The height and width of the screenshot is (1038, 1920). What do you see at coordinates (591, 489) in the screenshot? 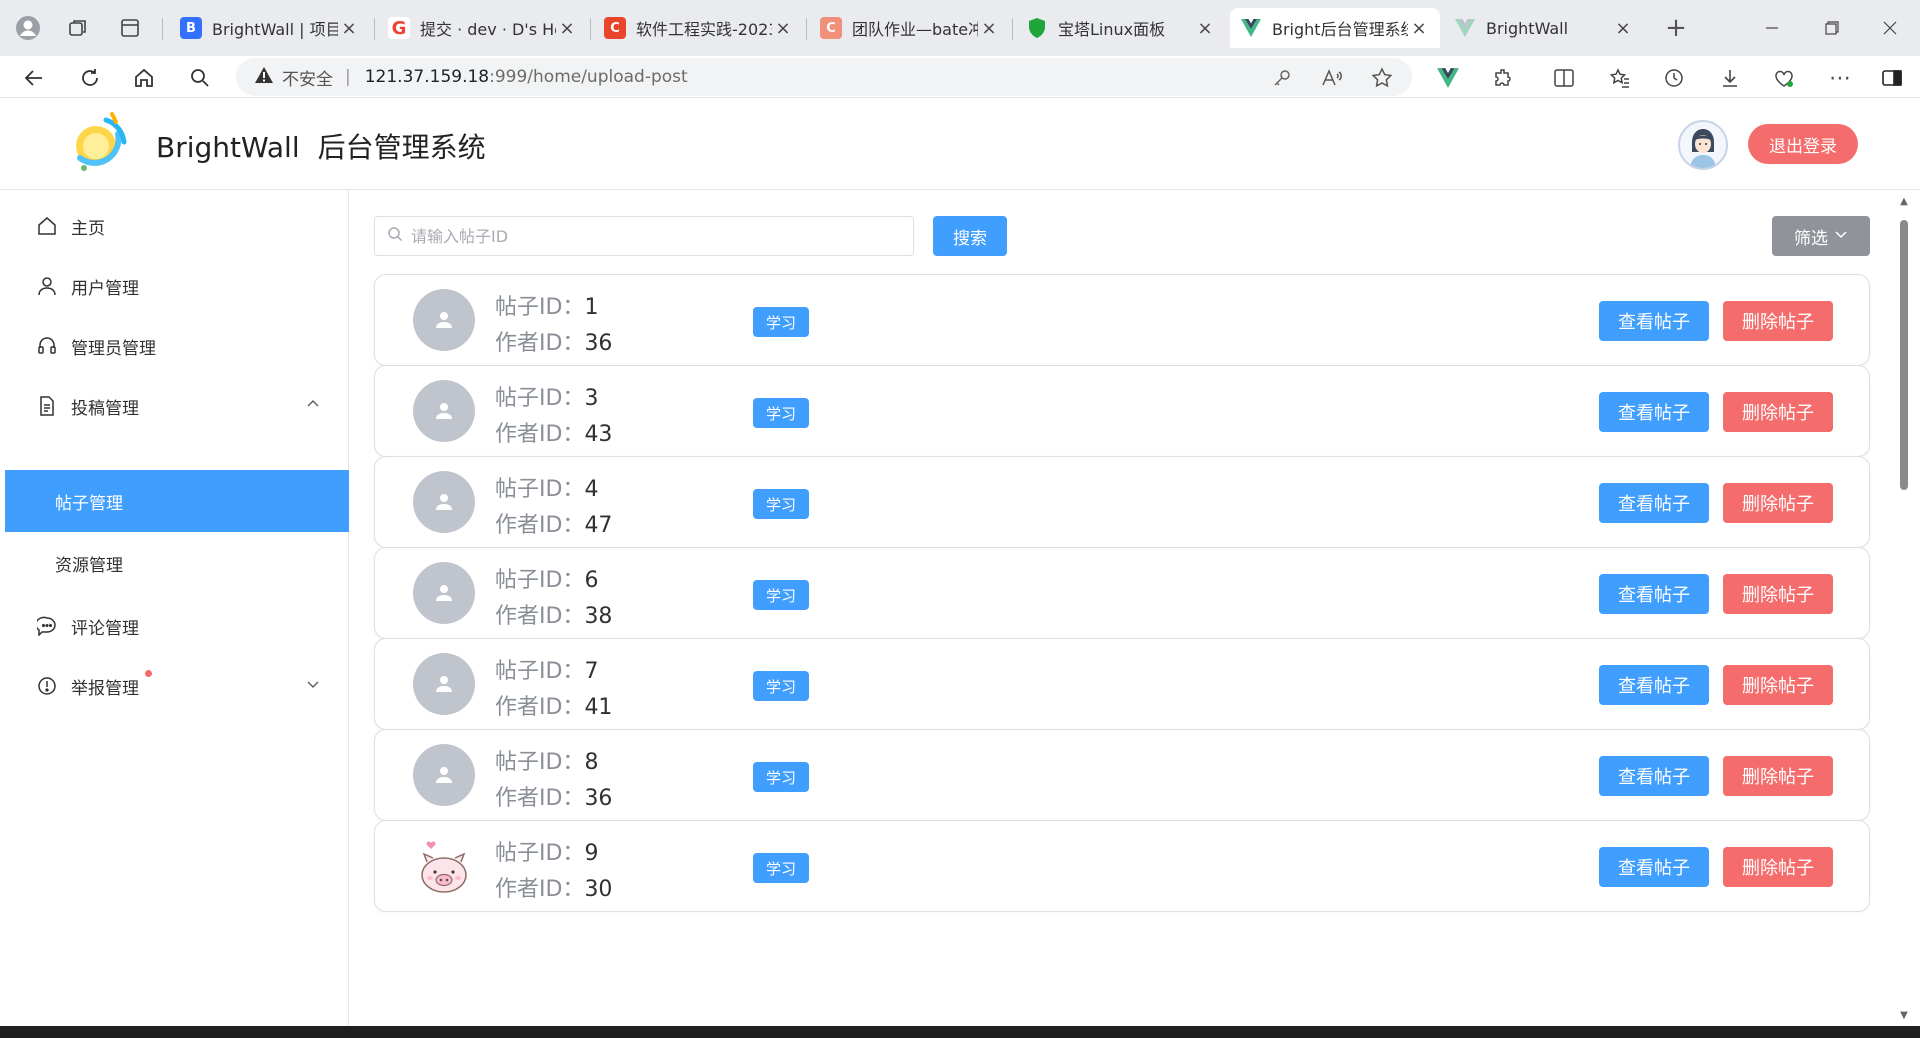
I see `post-id-value: 4` at bounding box center [591, 489].